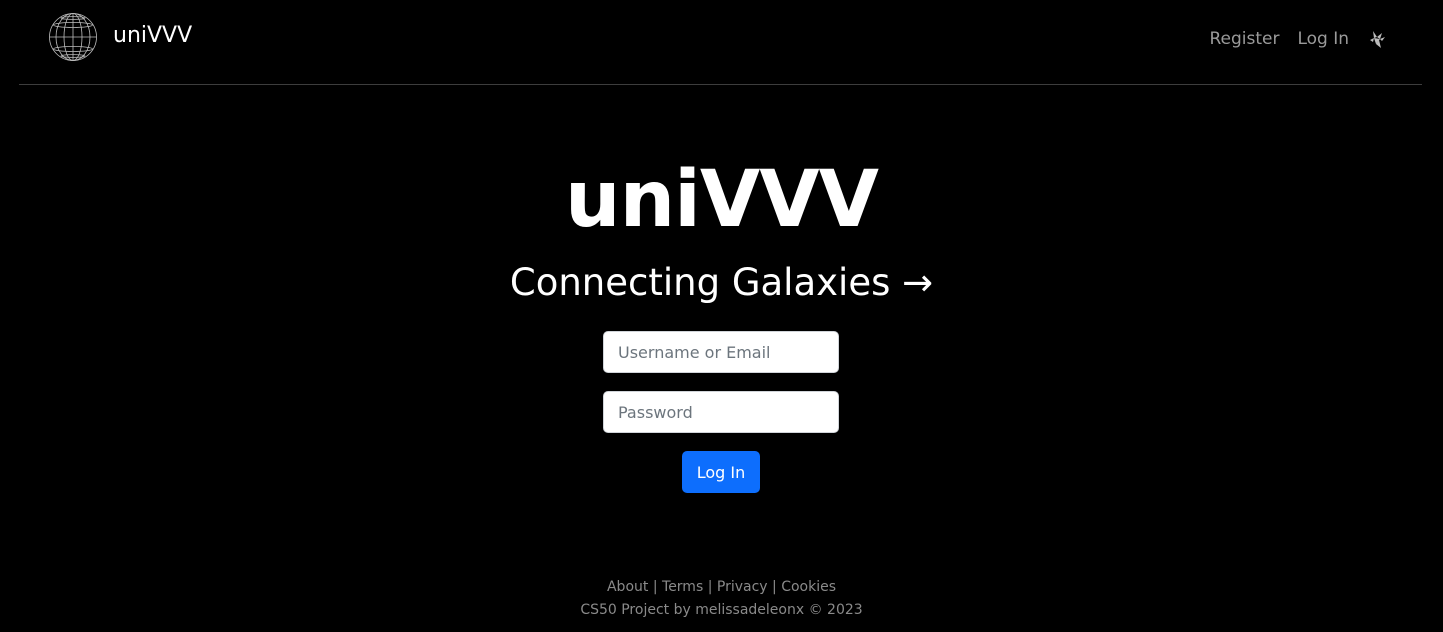 The image size is (1443, 632). I want to click on username-input, so click(721, 352).